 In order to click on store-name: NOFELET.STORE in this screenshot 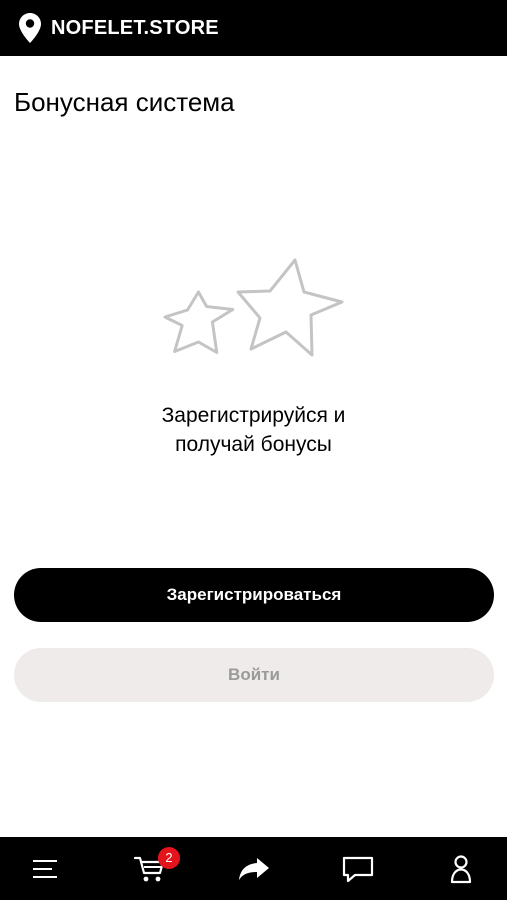, I will do `click(135, 28)`.